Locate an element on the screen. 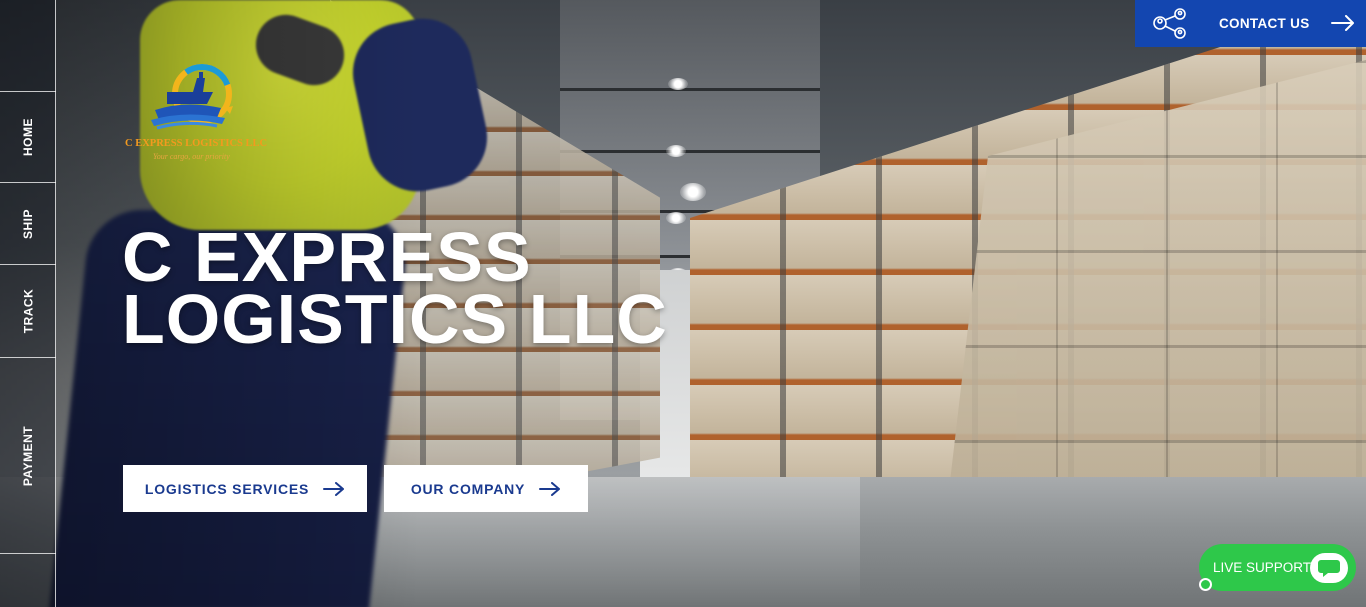  contact-us-button: CONTACT US is located at coordinates (1250, 23).